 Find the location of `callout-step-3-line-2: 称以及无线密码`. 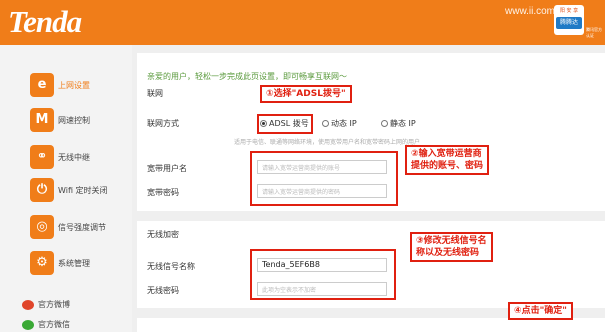

callout-step-3-line-2: 称以及无线密码 is located at coordinates (448, 253).